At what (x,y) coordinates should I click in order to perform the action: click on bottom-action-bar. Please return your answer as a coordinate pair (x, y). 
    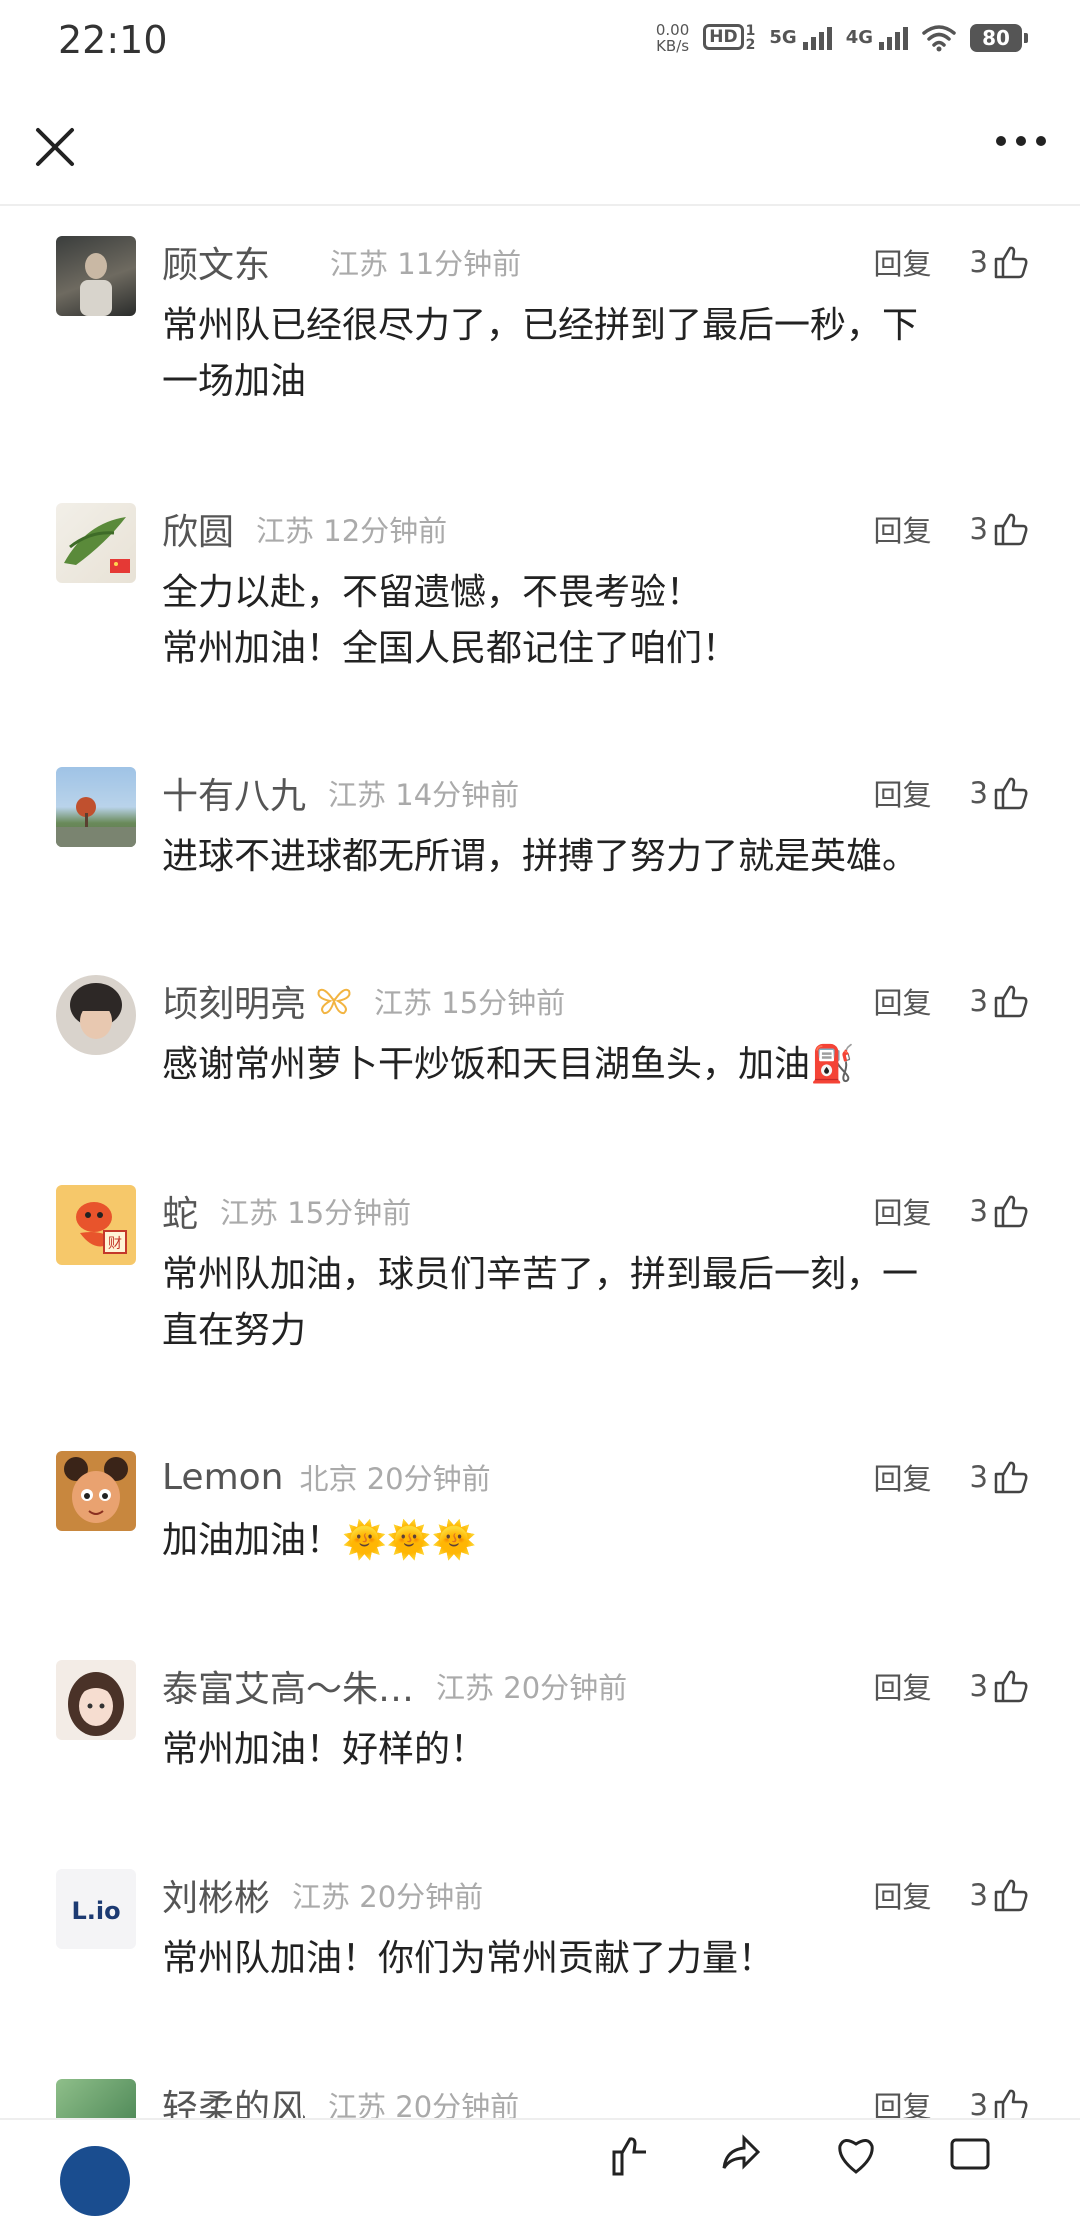
    Looking at the image, I should click on (540, 2167).